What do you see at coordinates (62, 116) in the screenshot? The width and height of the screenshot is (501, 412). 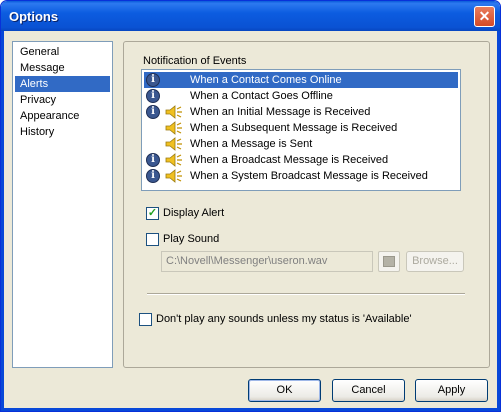 I see `sidebar-item-appearance: Appearance` at bounding box center [62, 116].